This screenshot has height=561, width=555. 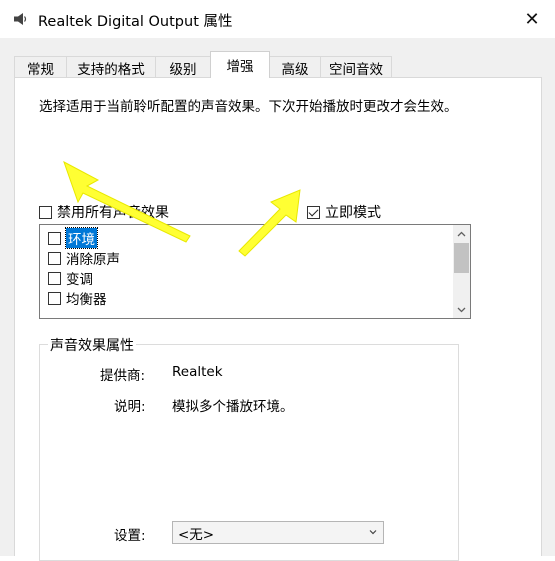 What do you see at coordinates (79, 280) in the screenshot?
I see `list-item-label: 变调` at bounding box center [79, 280].